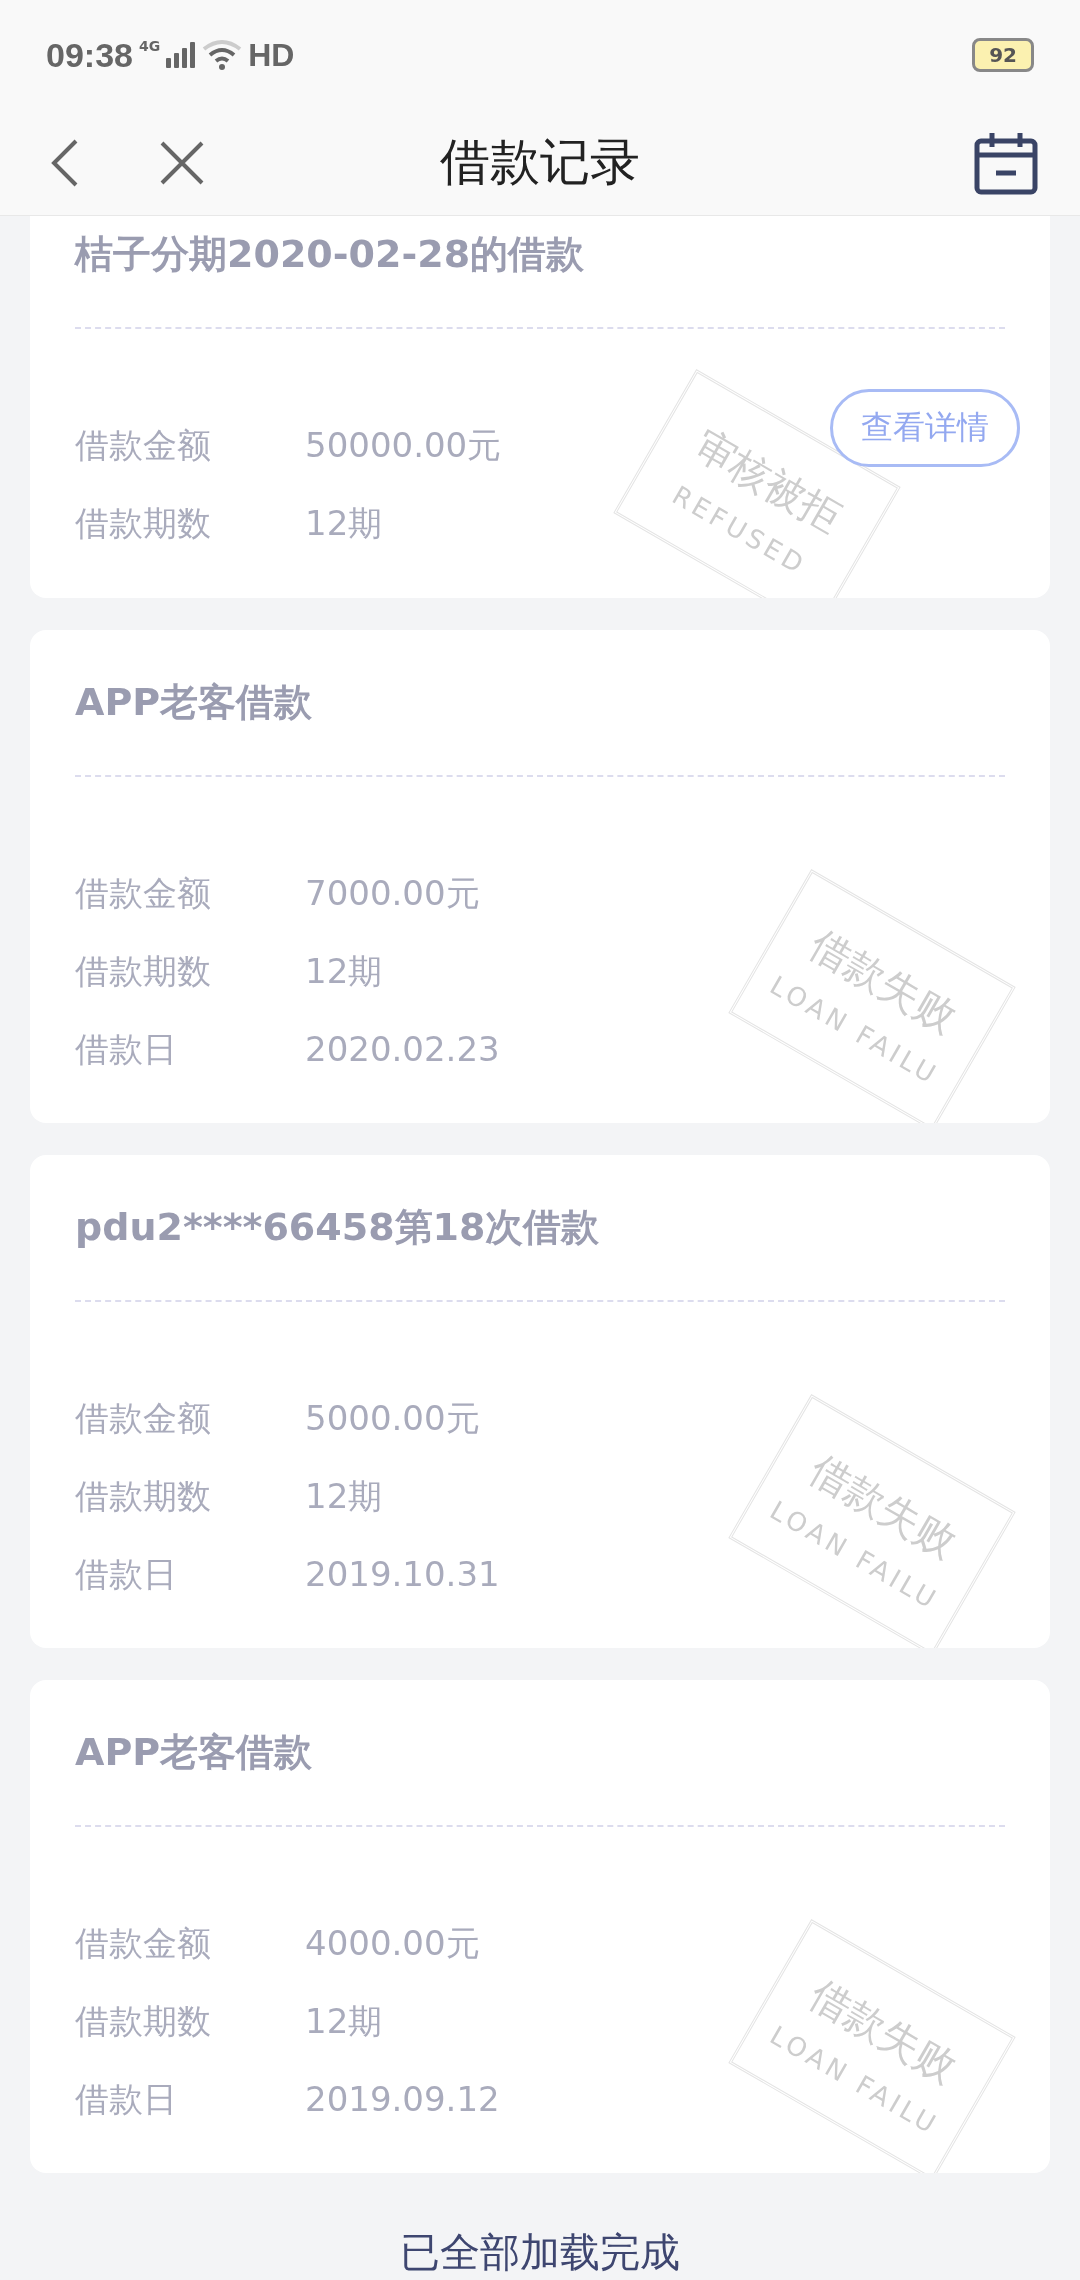 This screenshot has height=2280, width=1080. What do you see at coordinates (181, 55) in the screenshot?
I see `signal-icon` at bounding box center [181, 55].